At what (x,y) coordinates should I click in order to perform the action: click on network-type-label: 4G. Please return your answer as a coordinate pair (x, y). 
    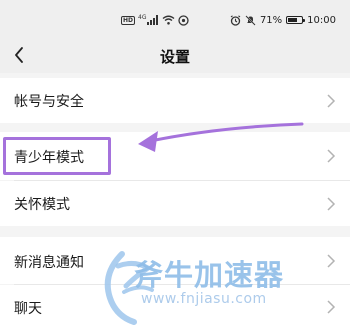
    Looking at the image, I should click on (142, 17).